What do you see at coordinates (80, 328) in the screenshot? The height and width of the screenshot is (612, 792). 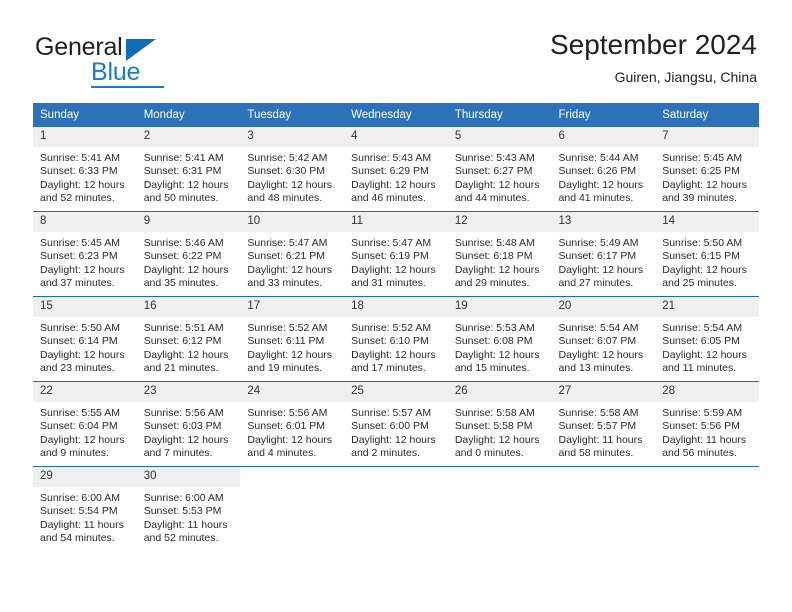 I see `sunrise-text: Sunrise: 5:50 AM` at bounding box center [80, 328].